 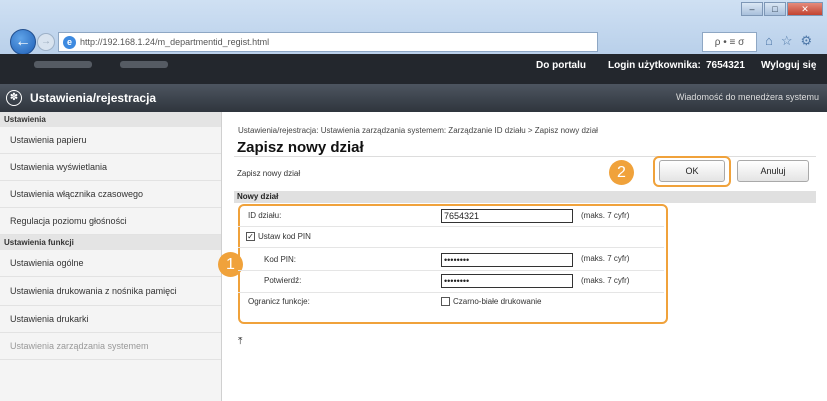 I want to click on sidebar-item-timer: Ustawienia włącznika czasowego, so click(x=110, y=194).